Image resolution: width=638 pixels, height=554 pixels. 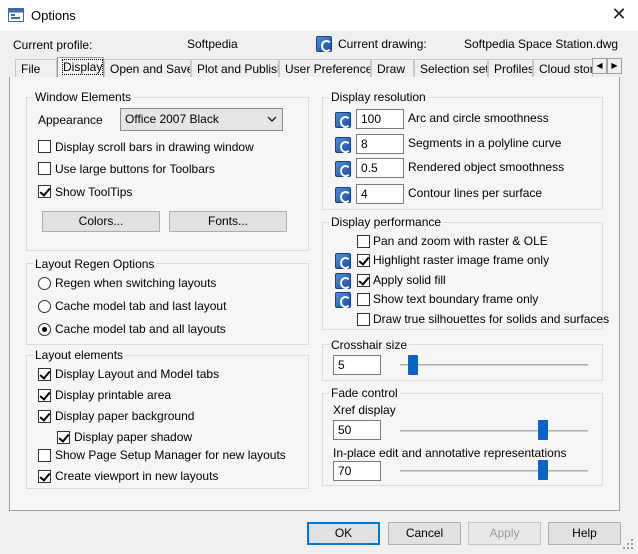 What do you see at coordinates (543, 470) in the screenshot?
I see `inplace-slider-thumb` at bounding box center [543, 470].